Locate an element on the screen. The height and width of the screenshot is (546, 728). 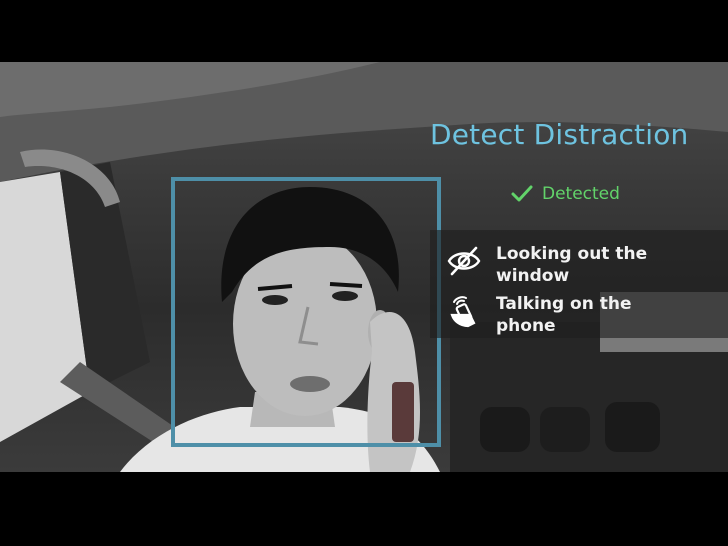
detection-status: Detected is located at coordinates (565, 194).